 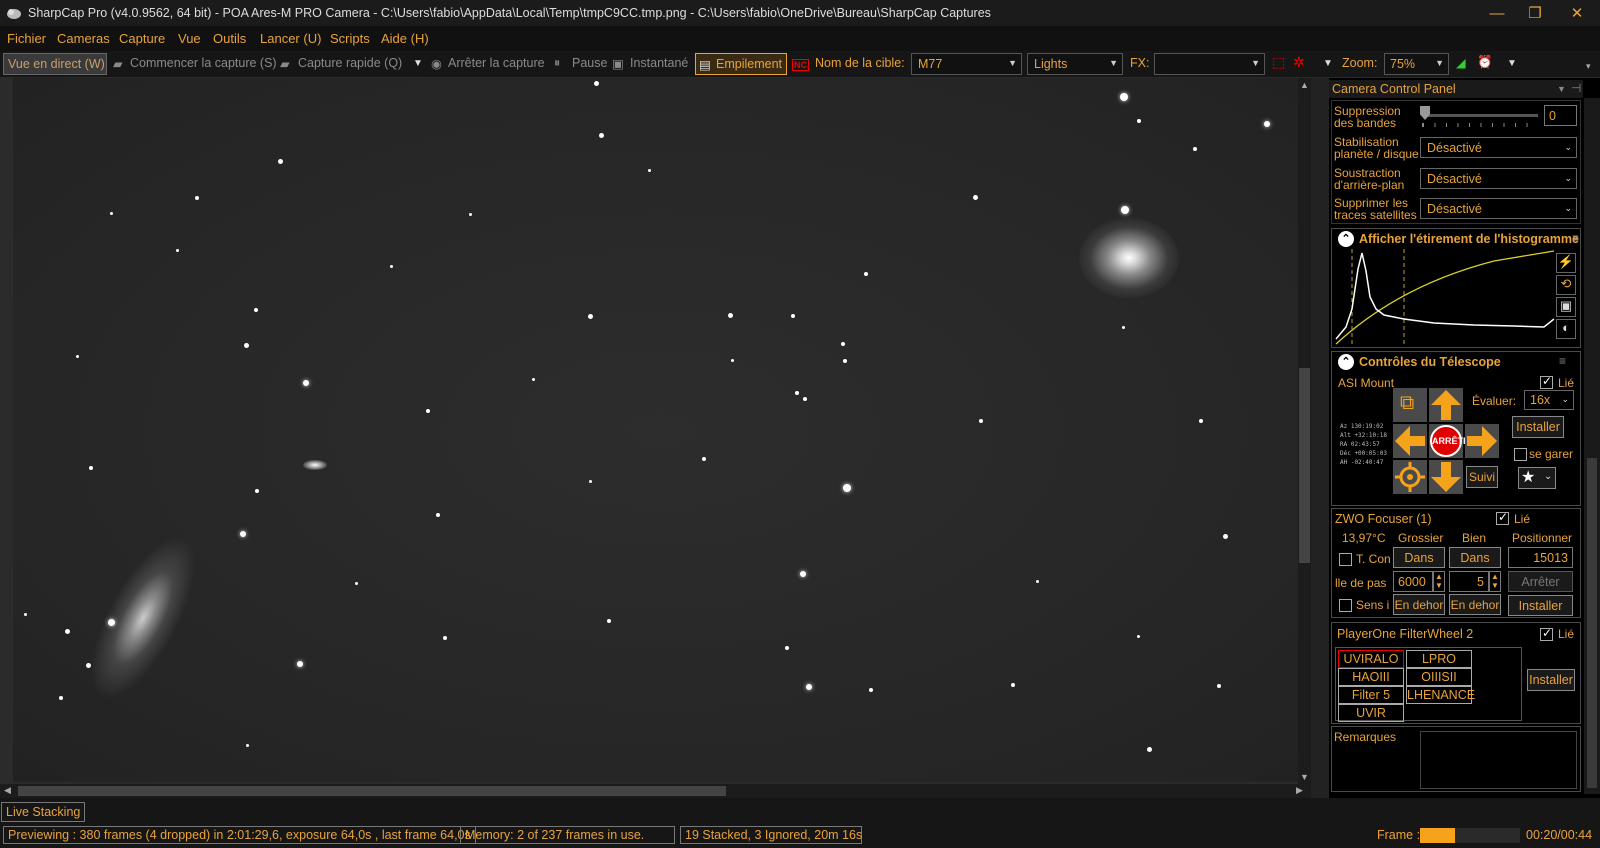 I want to click on quick-capture-dropdown-icon: ▼, so click(x=418, y=63).